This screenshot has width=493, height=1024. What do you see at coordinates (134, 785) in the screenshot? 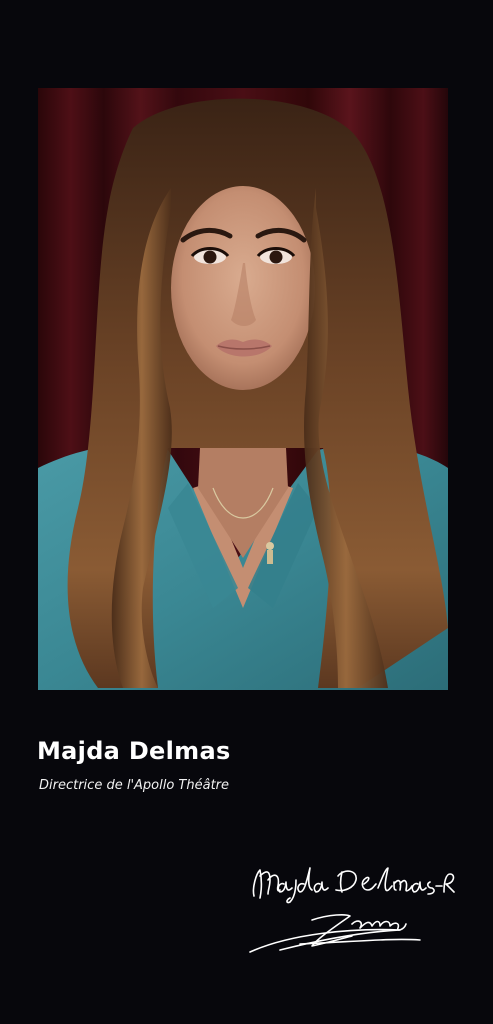
I see `person-role: Directrice de l'Apollo Théâtre` at bounding box center [134, 785].